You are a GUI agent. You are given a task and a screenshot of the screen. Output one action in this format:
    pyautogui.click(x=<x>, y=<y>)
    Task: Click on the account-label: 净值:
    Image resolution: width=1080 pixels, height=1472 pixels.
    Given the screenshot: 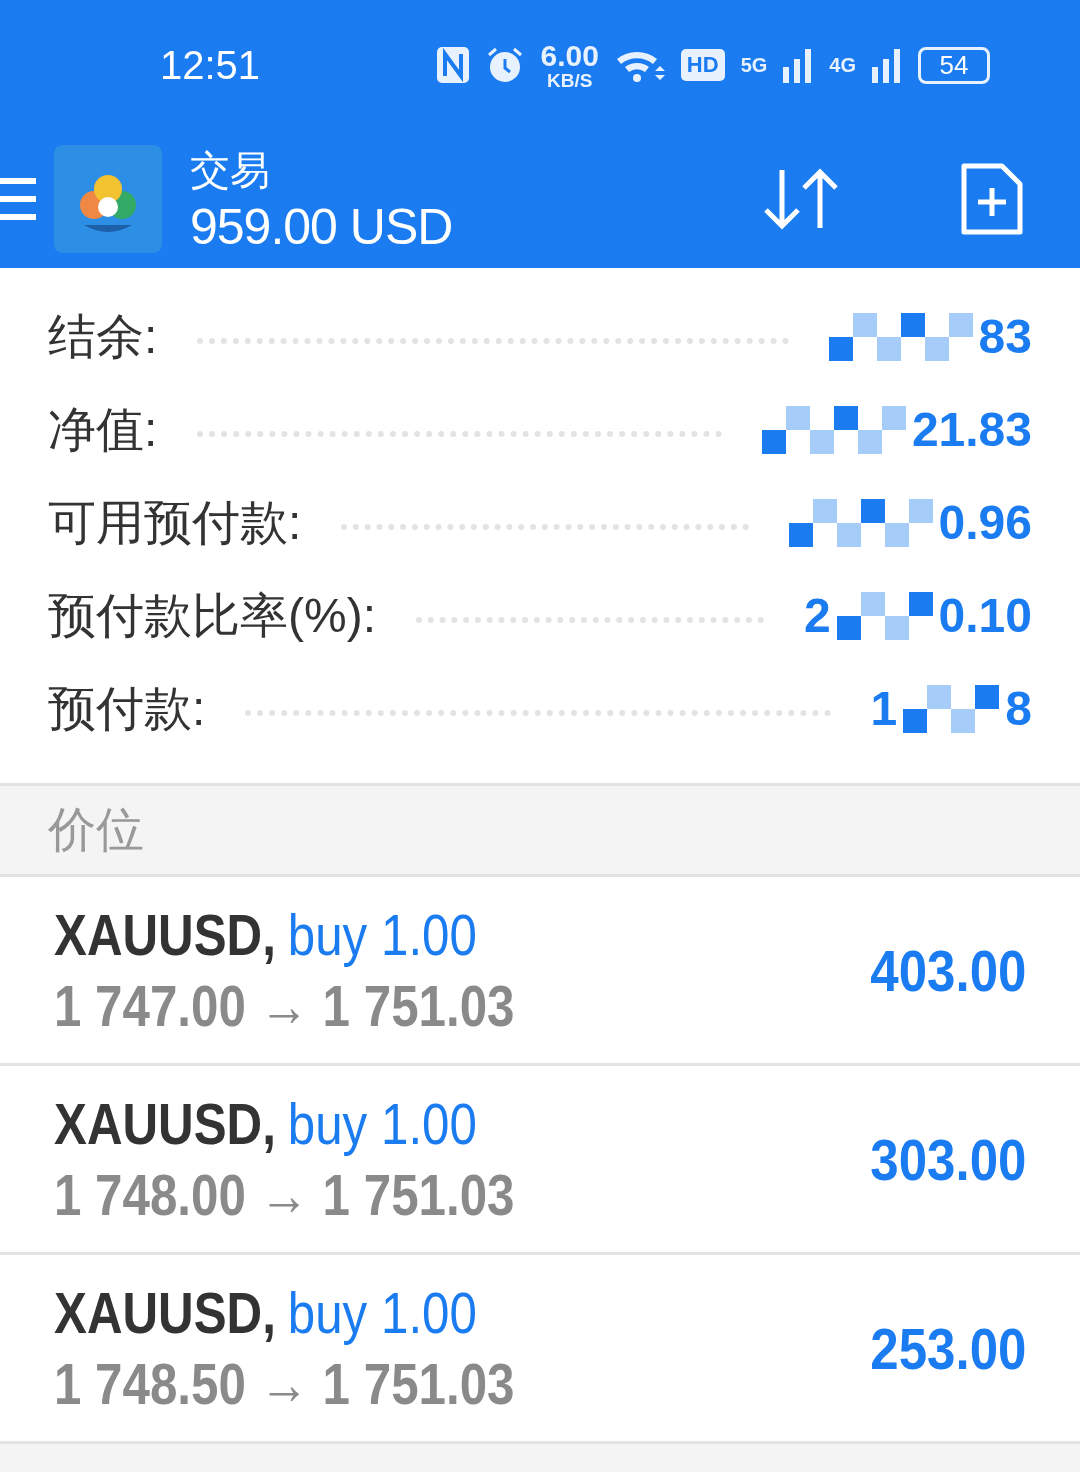 What is the action you would take?
    pyautogui.click(x=103, y=429)
    